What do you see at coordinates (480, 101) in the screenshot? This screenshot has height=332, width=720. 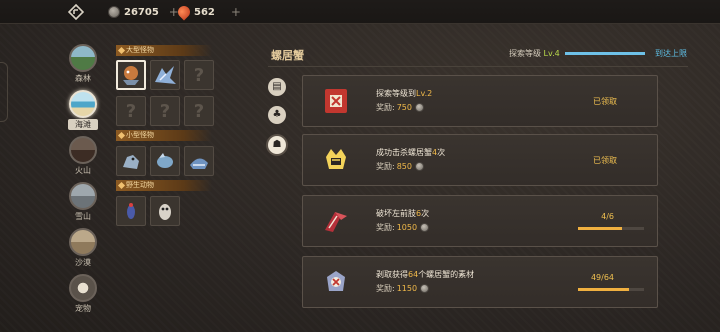 I see `task-item: 探索等级到Lv.2 奖励: 750 已领取` at bounding box center [480, 101].